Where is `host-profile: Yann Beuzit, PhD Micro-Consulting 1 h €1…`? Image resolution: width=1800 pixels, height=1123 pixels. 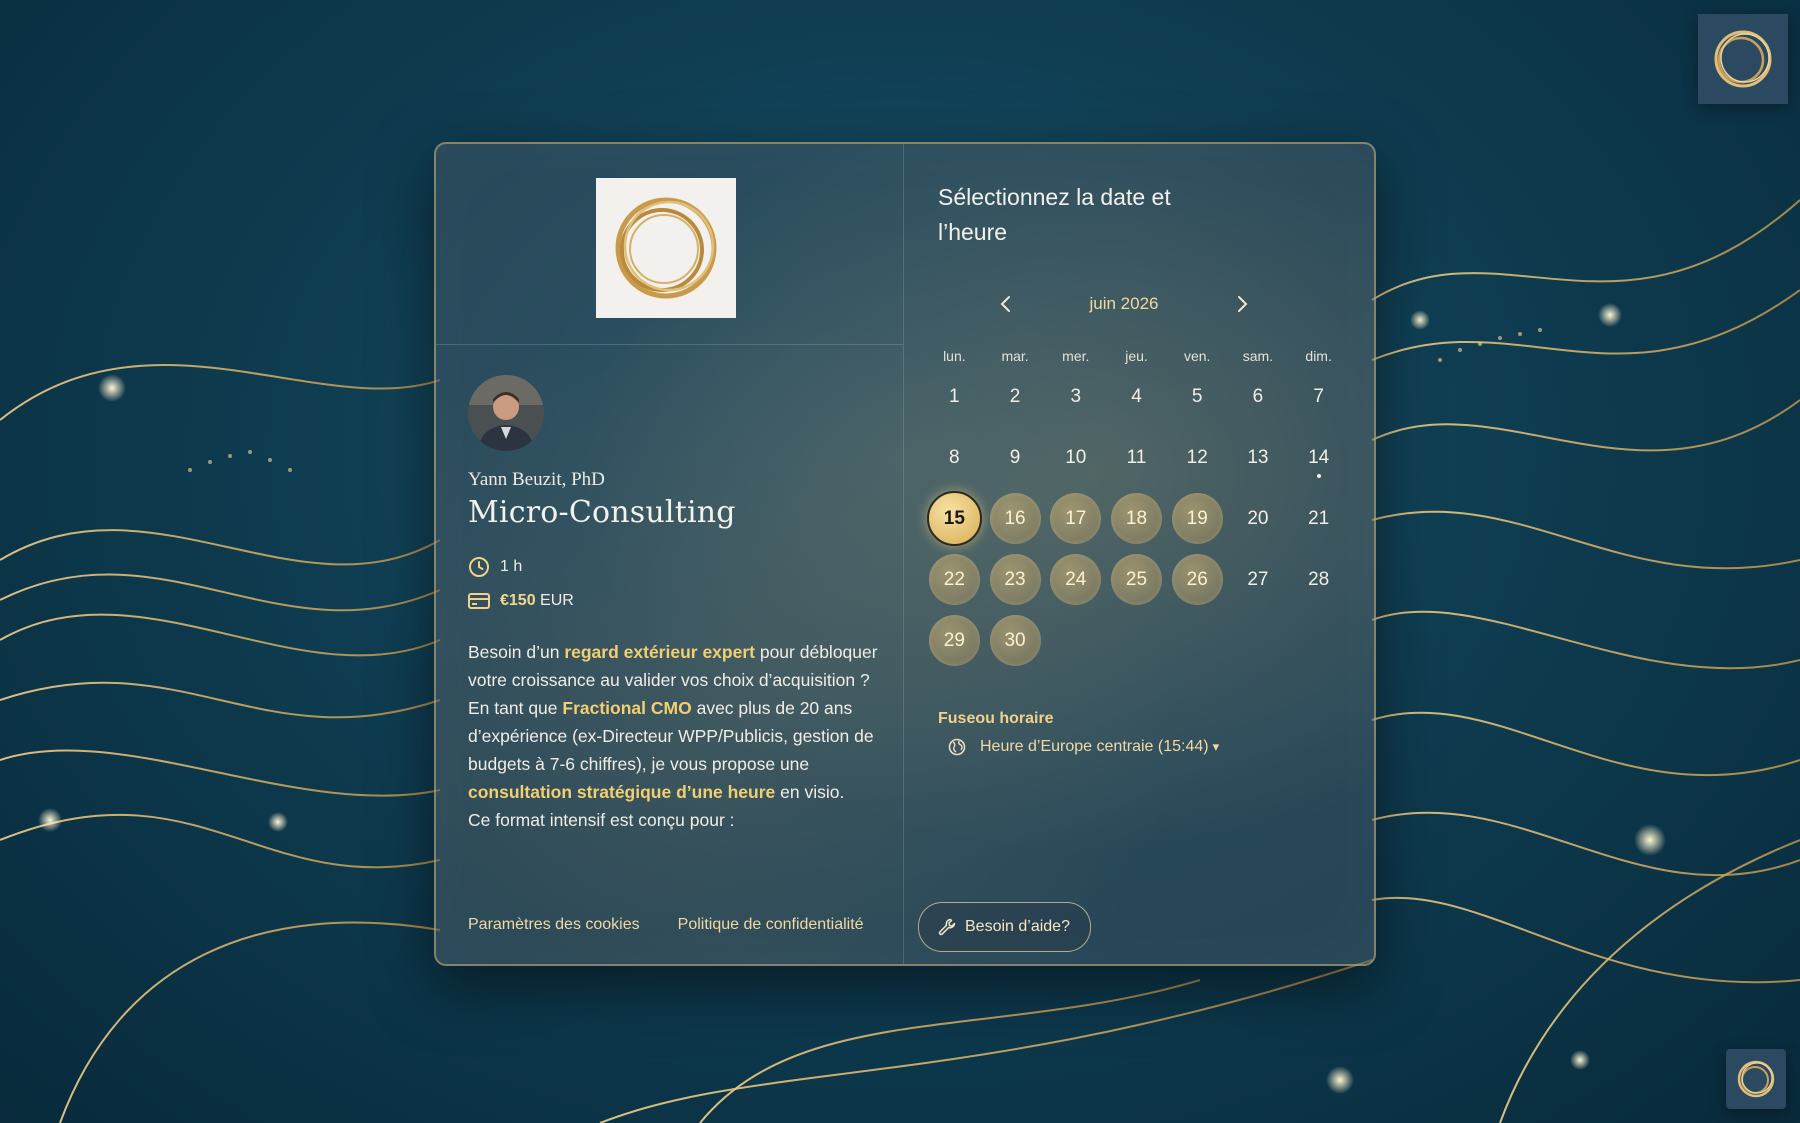
host-profile: Yann Beuzit, PhD Micro-Consulting 1 h €1… is located at coordinates (669, 589).